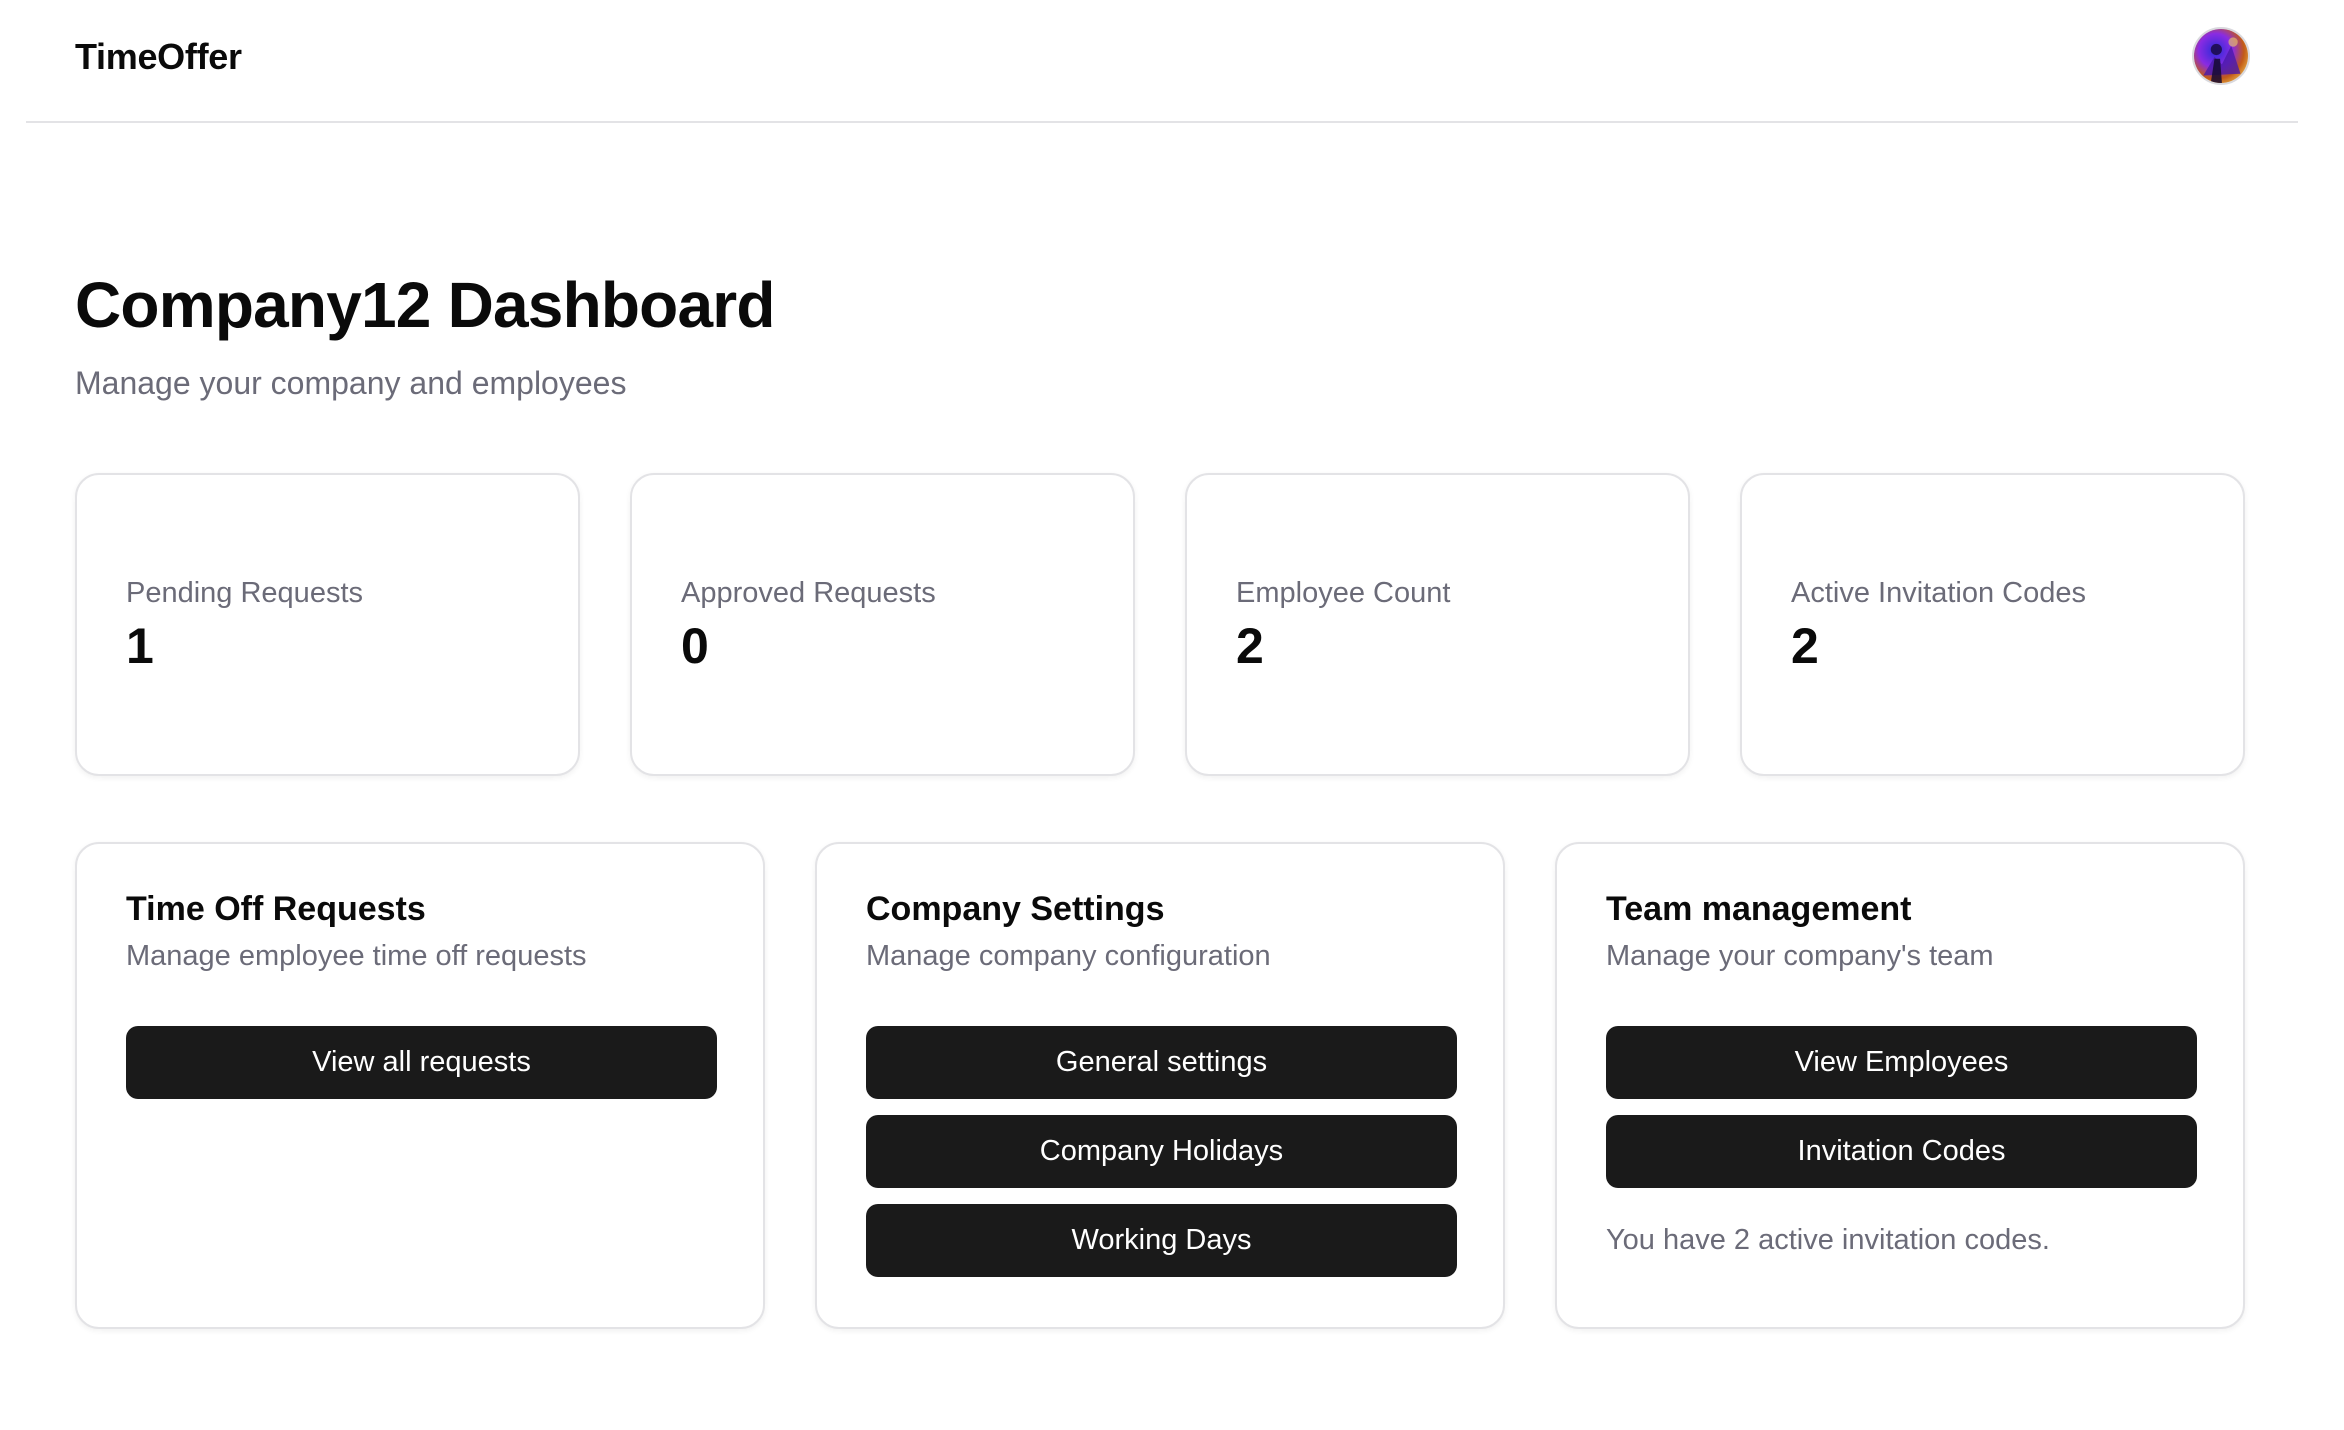 The width and height of the screenshot is (2344, 1430). Describe the element at coordinates (1938, 593) in the screenshot. I see `stat-label: Active Invitation Codes` at that location.